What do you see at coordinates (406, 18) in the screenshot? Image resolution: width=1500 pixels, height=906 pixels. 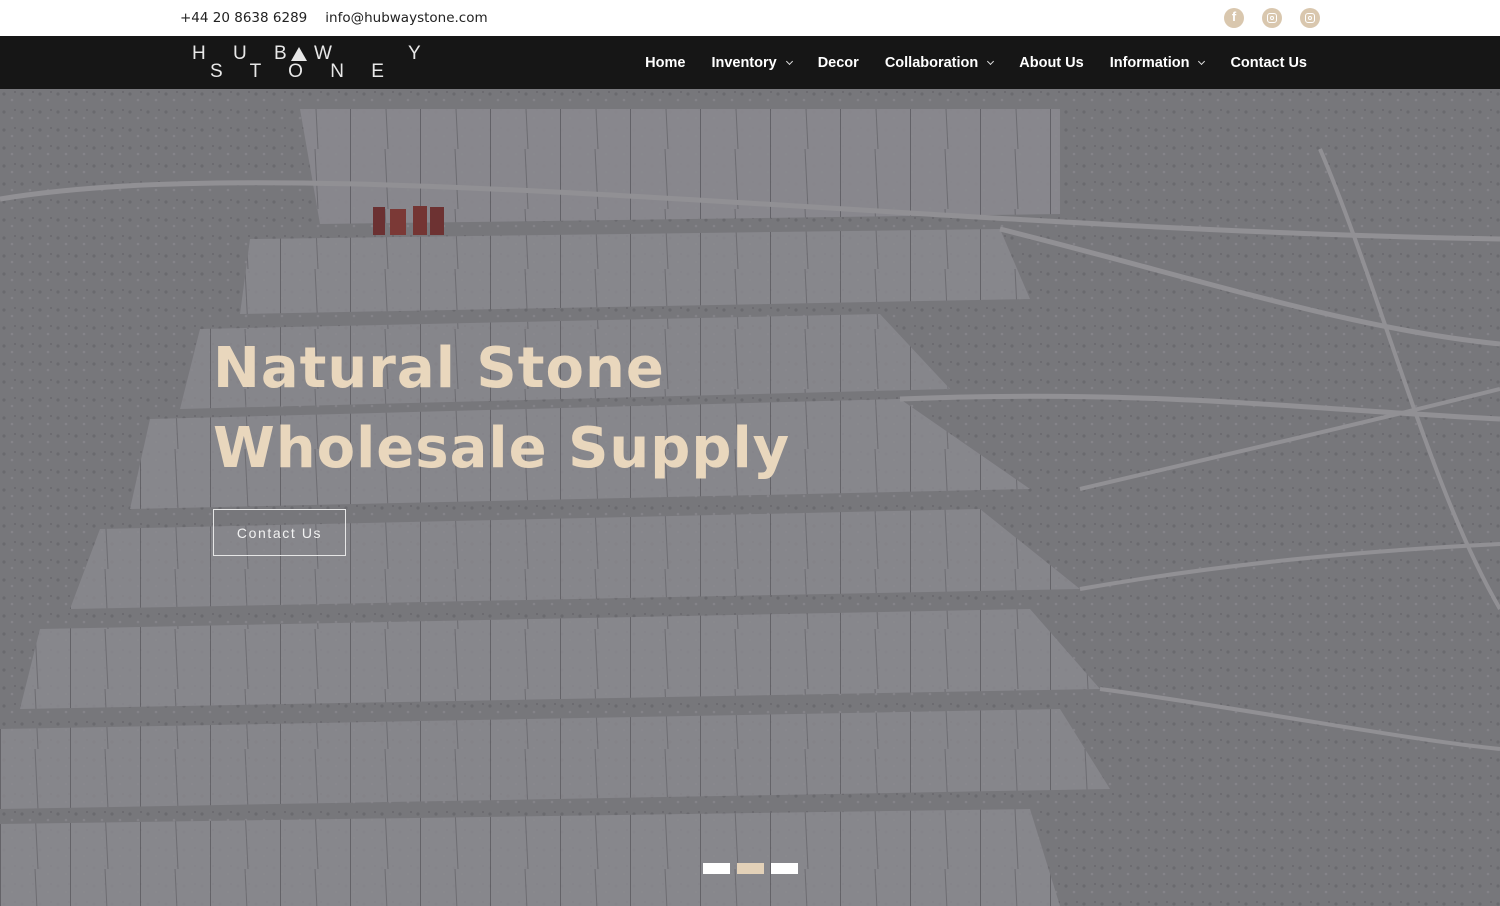 I see `email-link: info@hubwaystone.com` at bounding box center [406, 18].